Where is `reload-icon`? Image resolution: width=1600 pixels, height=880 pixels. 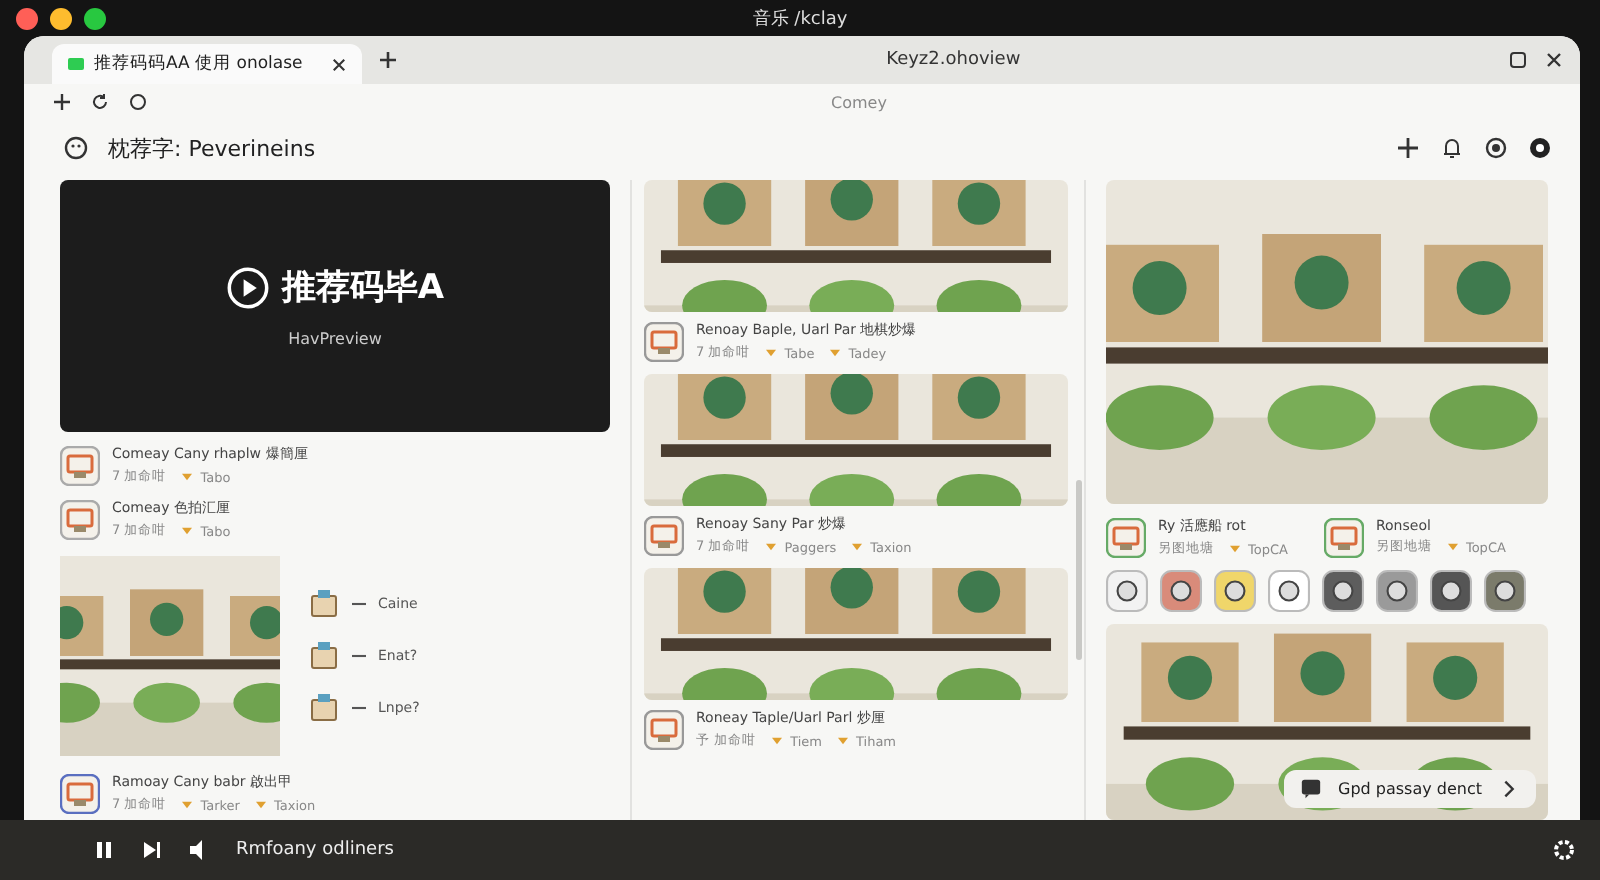 reload-icon is located at coordinates (100, 102).